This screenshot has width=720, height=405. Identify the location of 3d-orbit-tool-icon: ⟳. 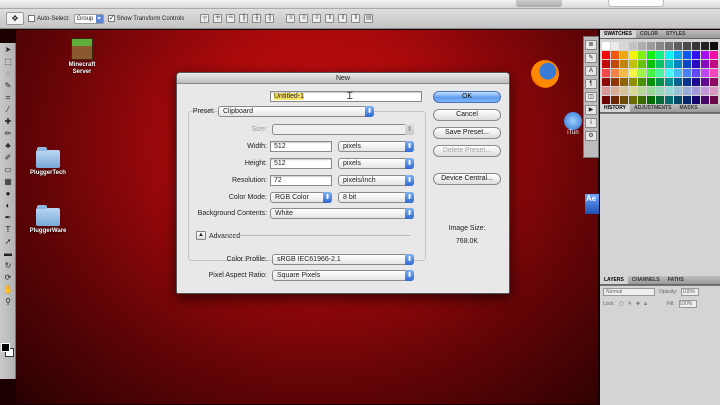
(8, 277).